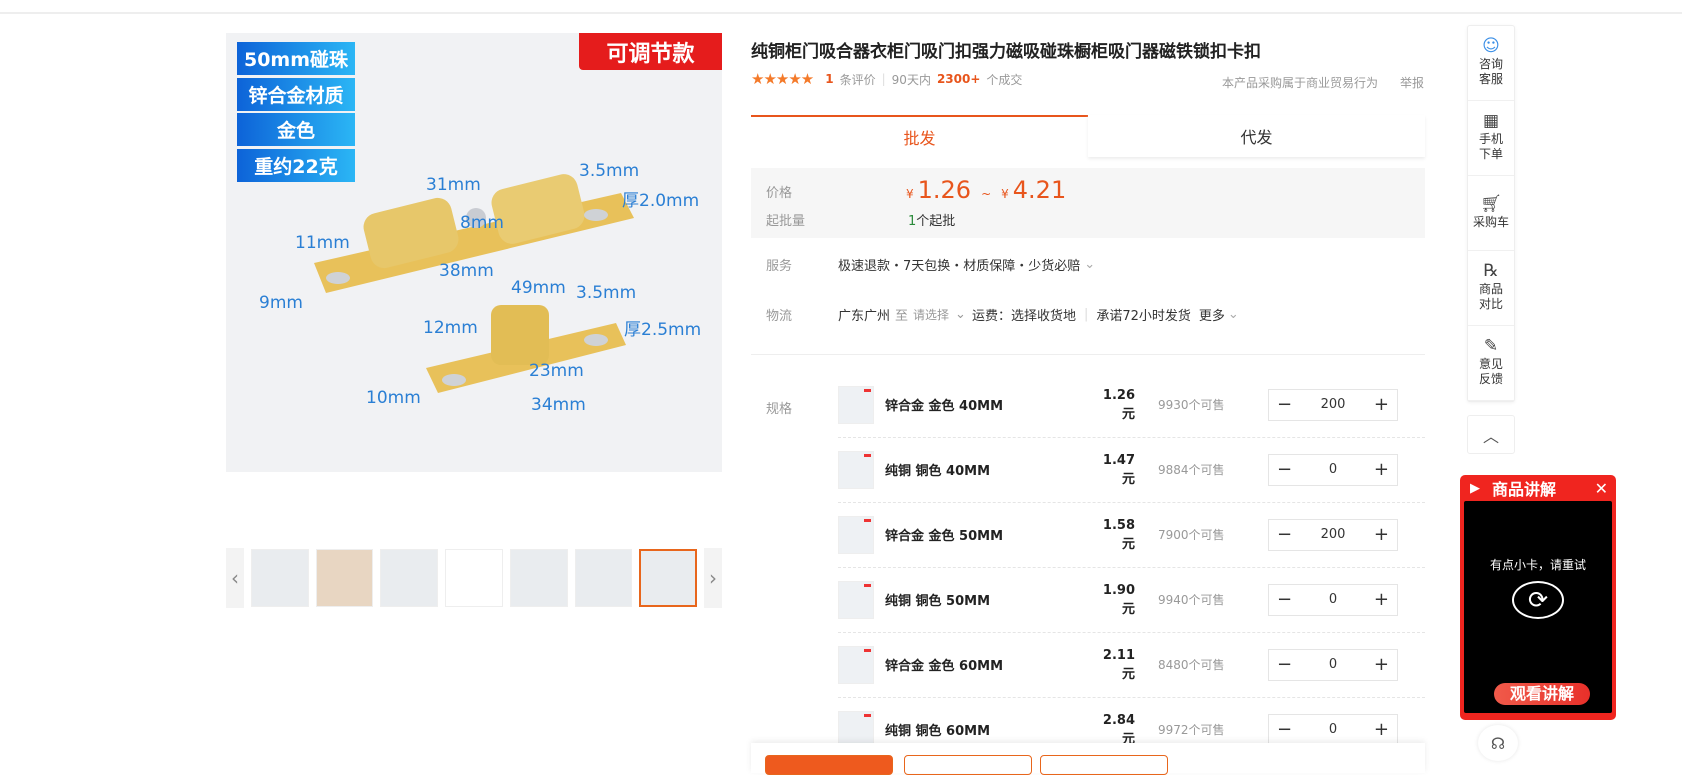 The image size is (1682, 775). I want to click on purchase-tabs: 批发 代发, so click(1088, 136).